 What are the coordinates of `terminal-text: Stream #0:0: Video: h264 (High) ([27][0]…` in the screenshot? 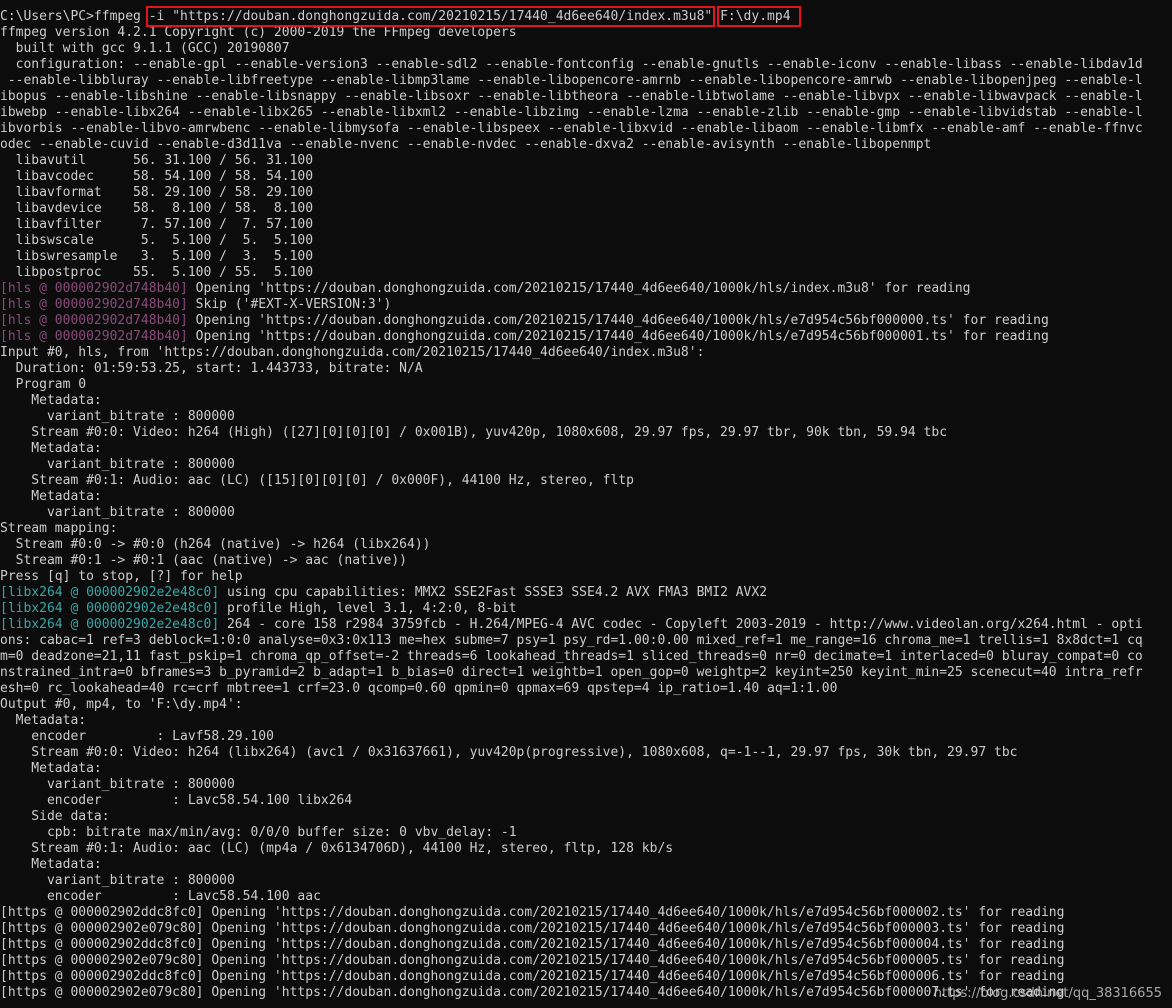 It's located at (474, 432).